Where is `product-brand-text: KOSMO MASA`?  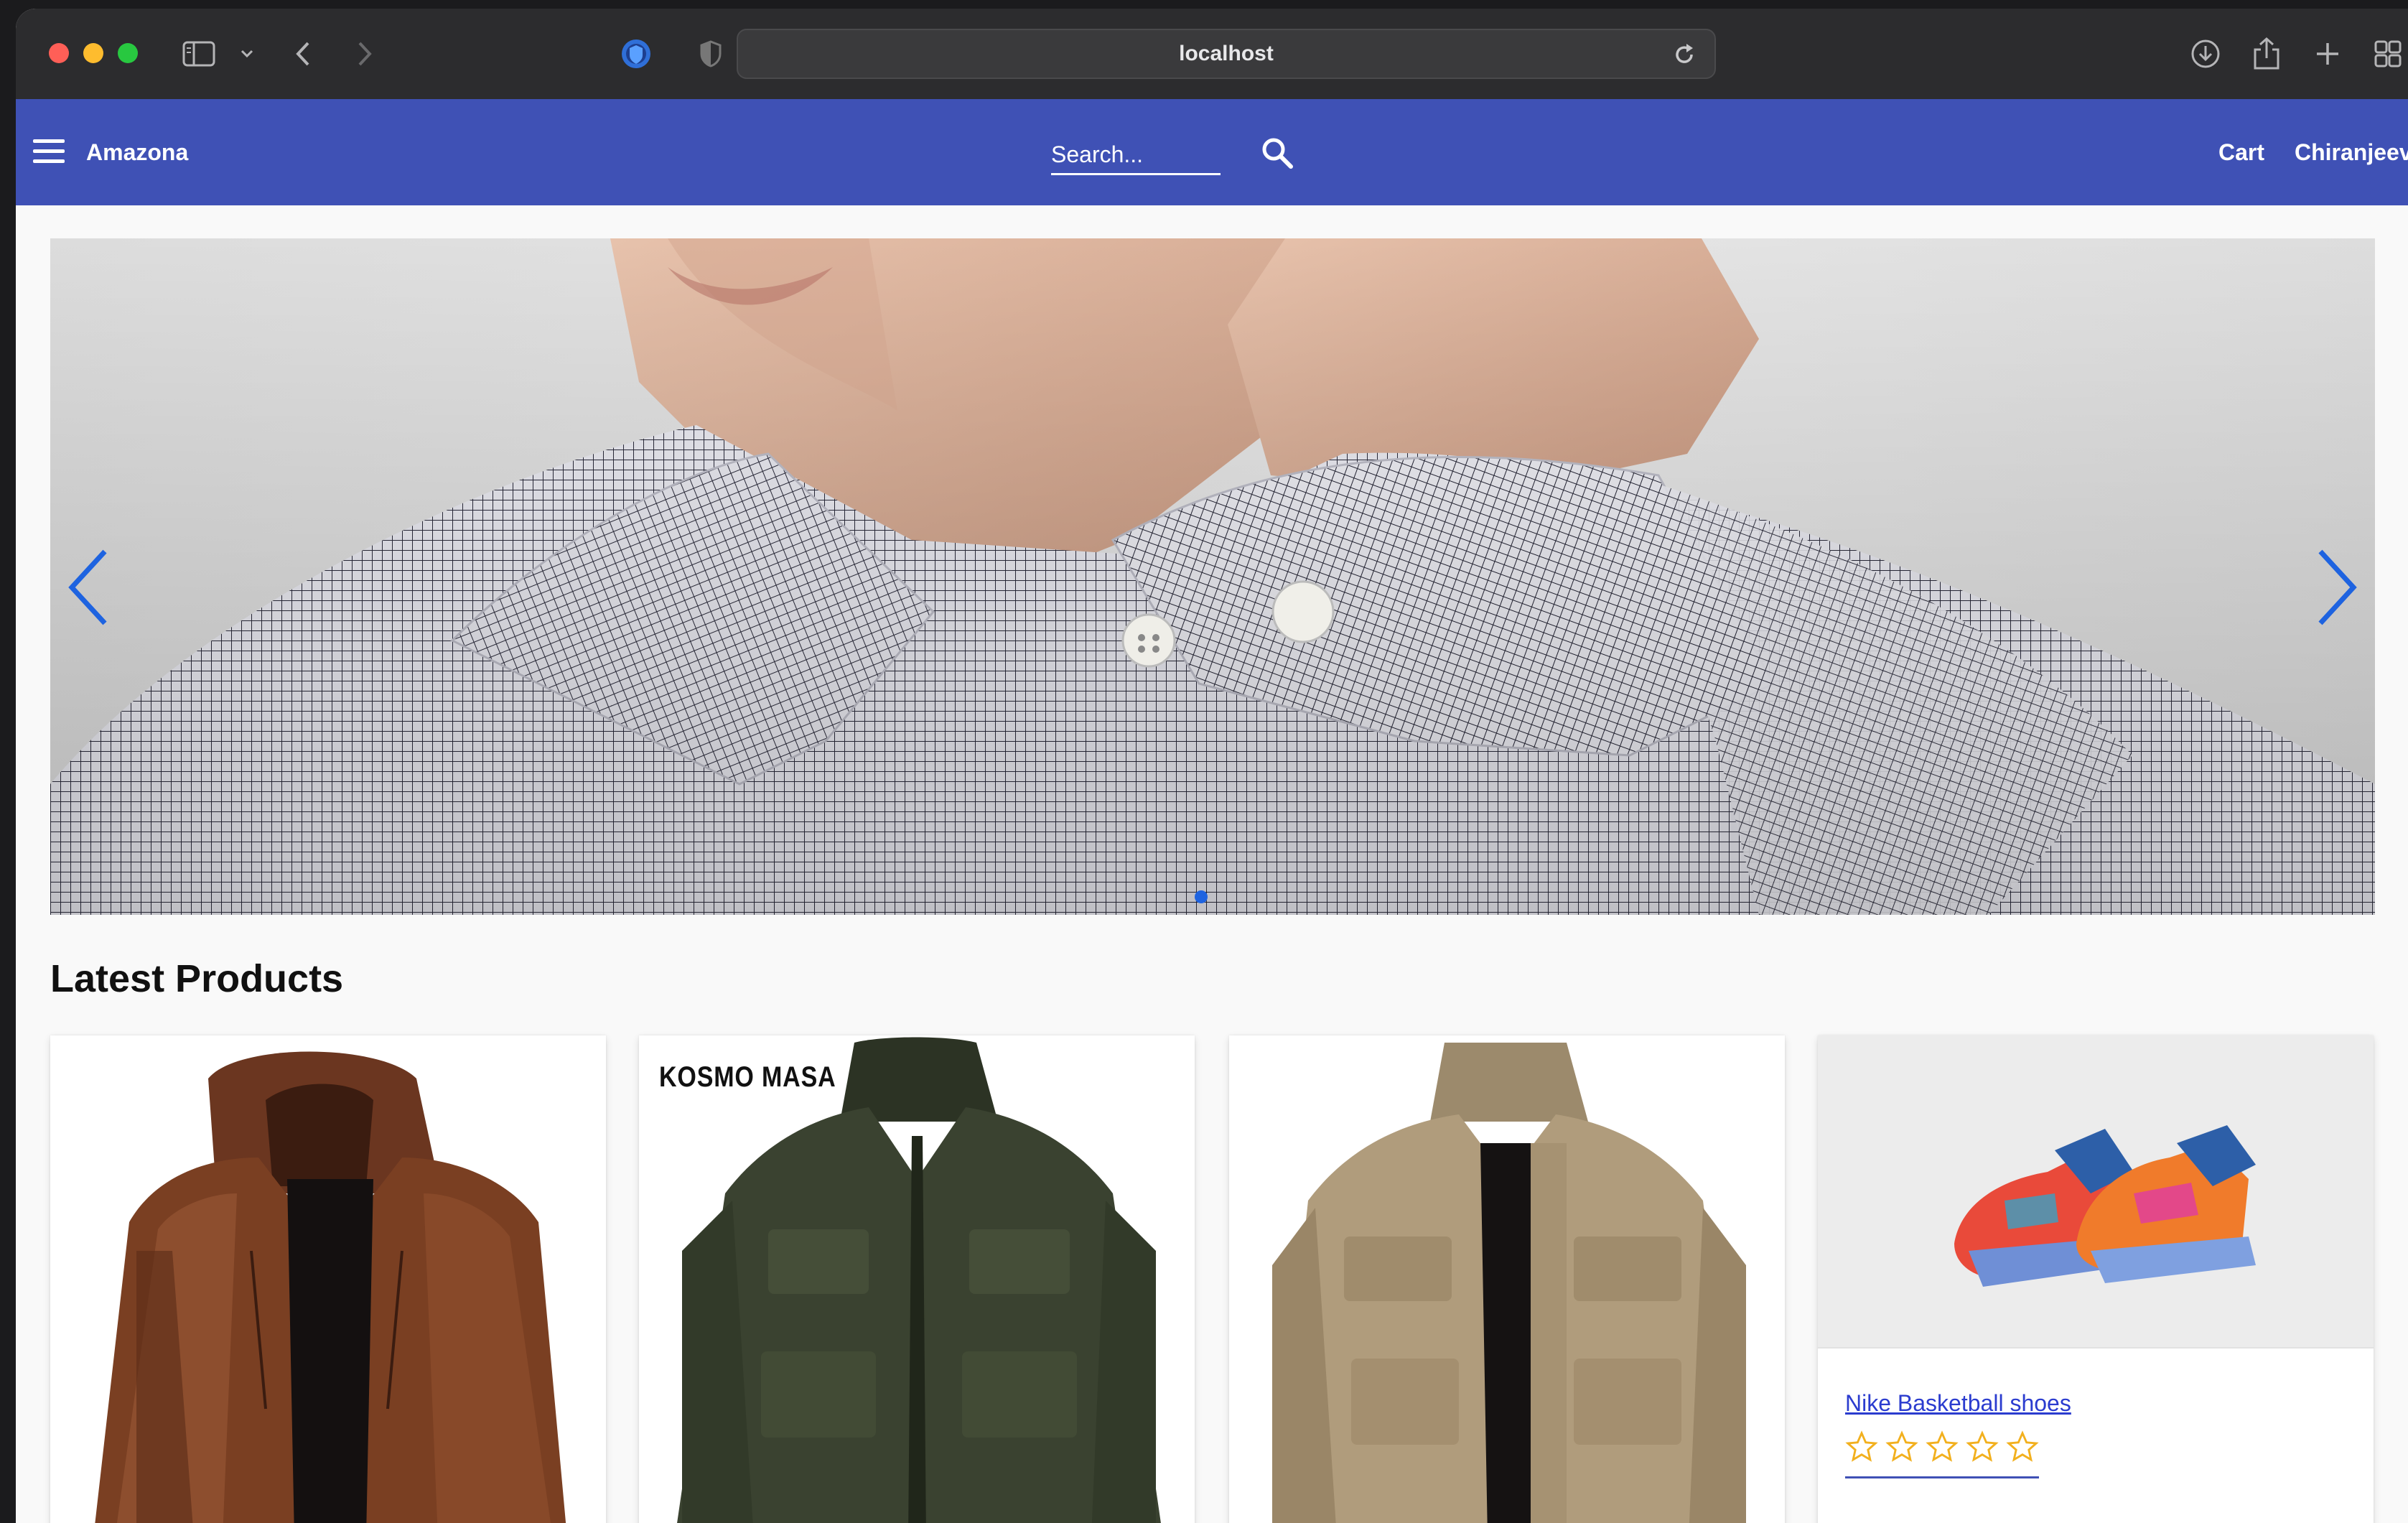
product-brand-text: KOSMO MASA is located at coordinates (747, 1077).